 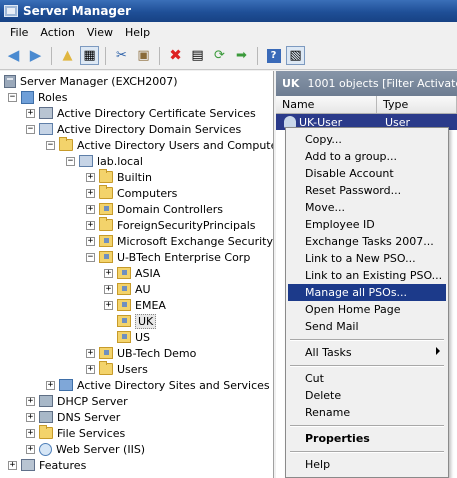 I want to click on refresh-icon: ⟳, so click(x=219, y=55).